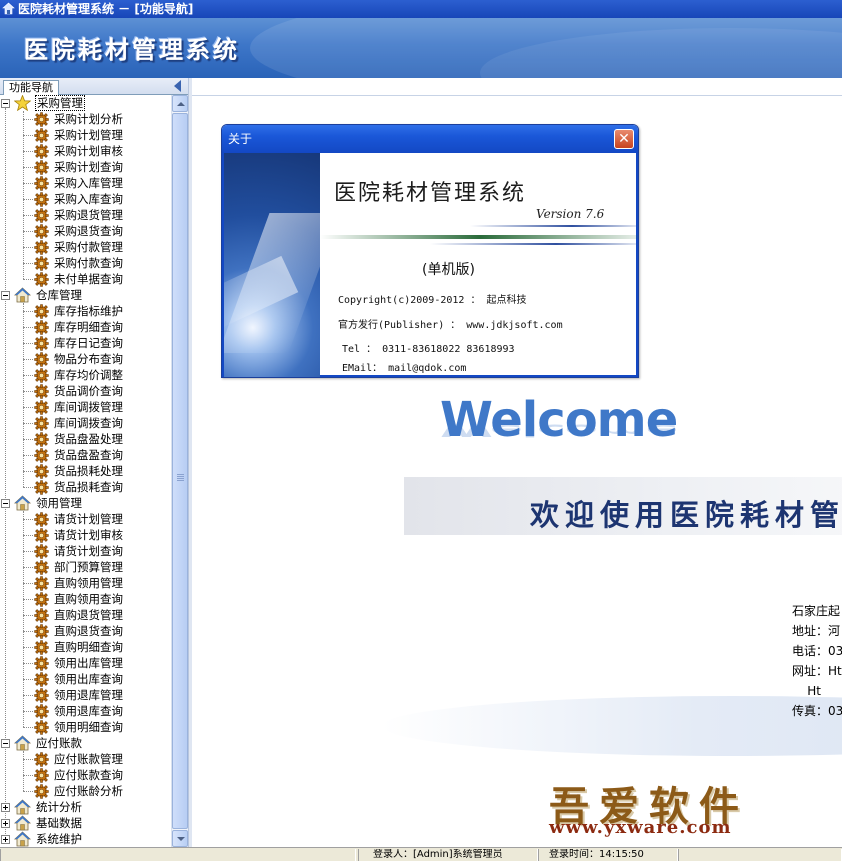 Image resolution: width=842 pixels, height=861 pixels. Describe the element at coordinates (106, 9) in the screenshot. I see `window-title: 医院耗材管理系统 － [功能导航]` at that location.